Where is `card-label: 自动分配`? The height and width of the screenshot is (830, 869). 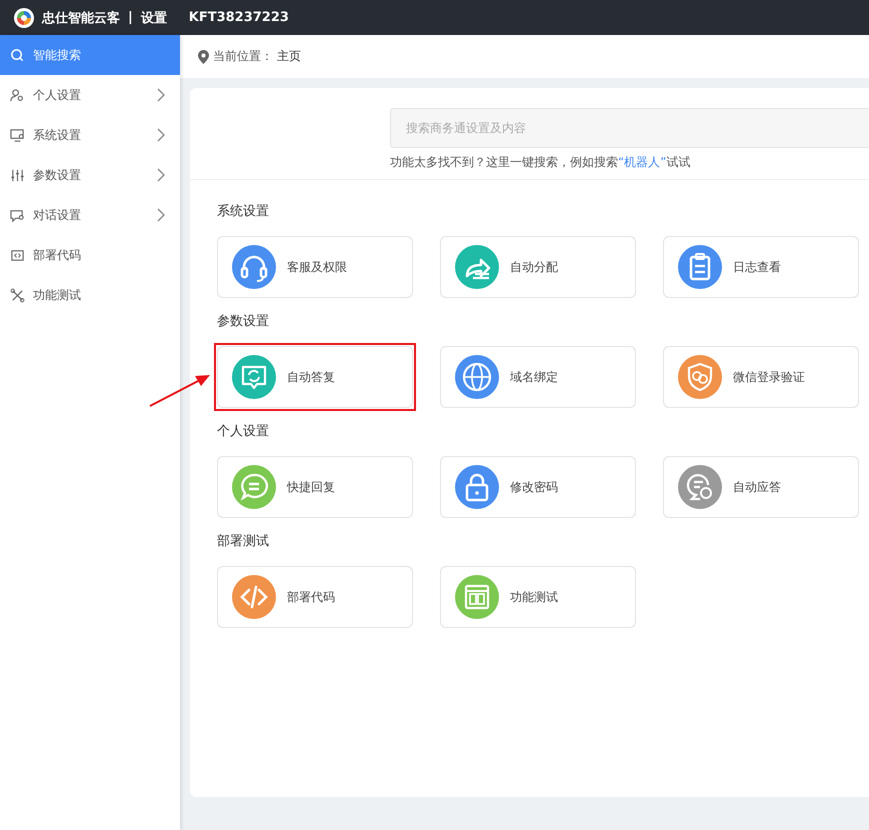 card-label: 自动分配 is located at coordinates (534, 267).